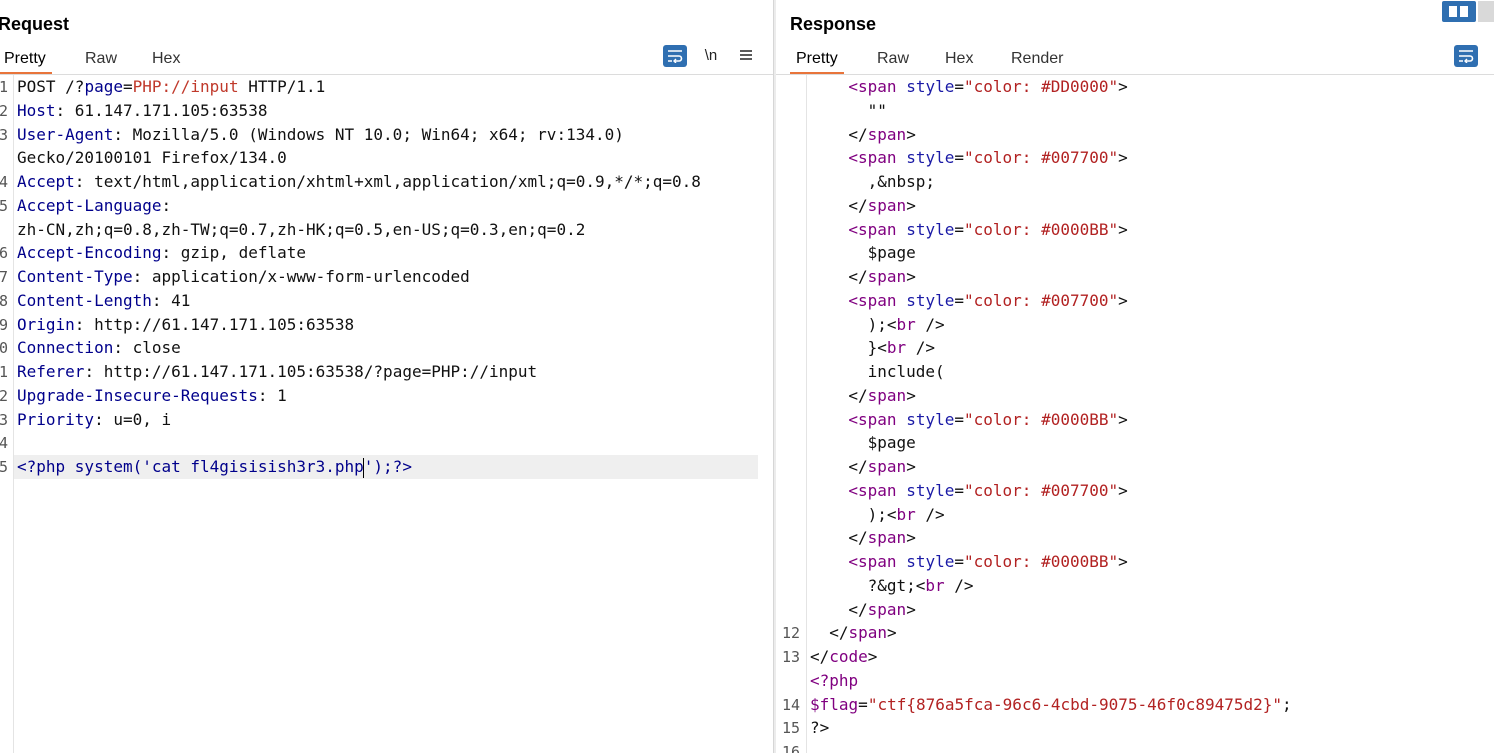 Image resolution: width=1494 pixels, height=753 pixels. What do you see at coordinates (959, 60) in the screenshot?
I see `response-tab-hex: Hex` at bounding box center [959, 60].